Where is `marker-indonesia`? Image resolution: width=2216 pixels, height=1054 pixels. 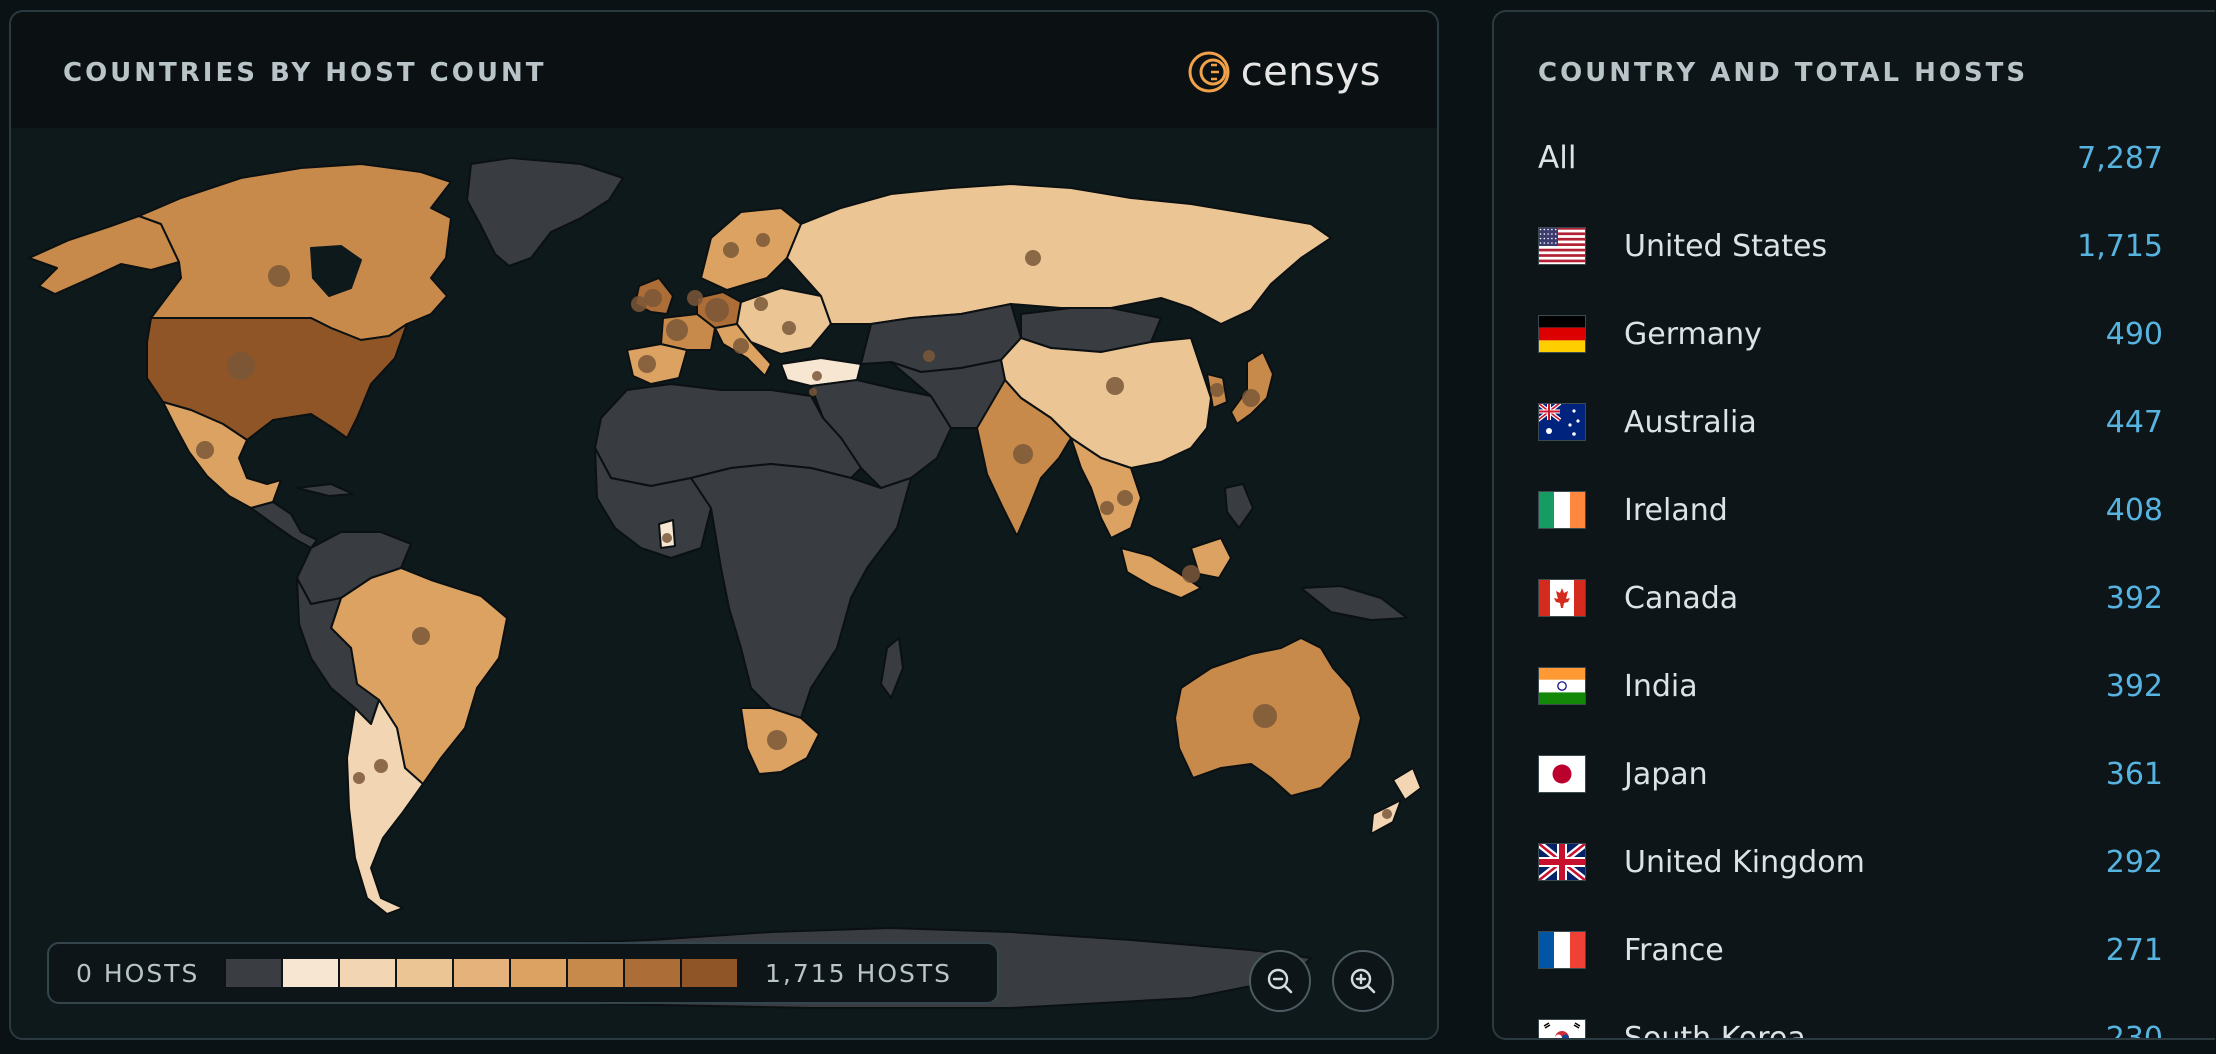
marker-indonesia is located at coordinates (1191, 574).